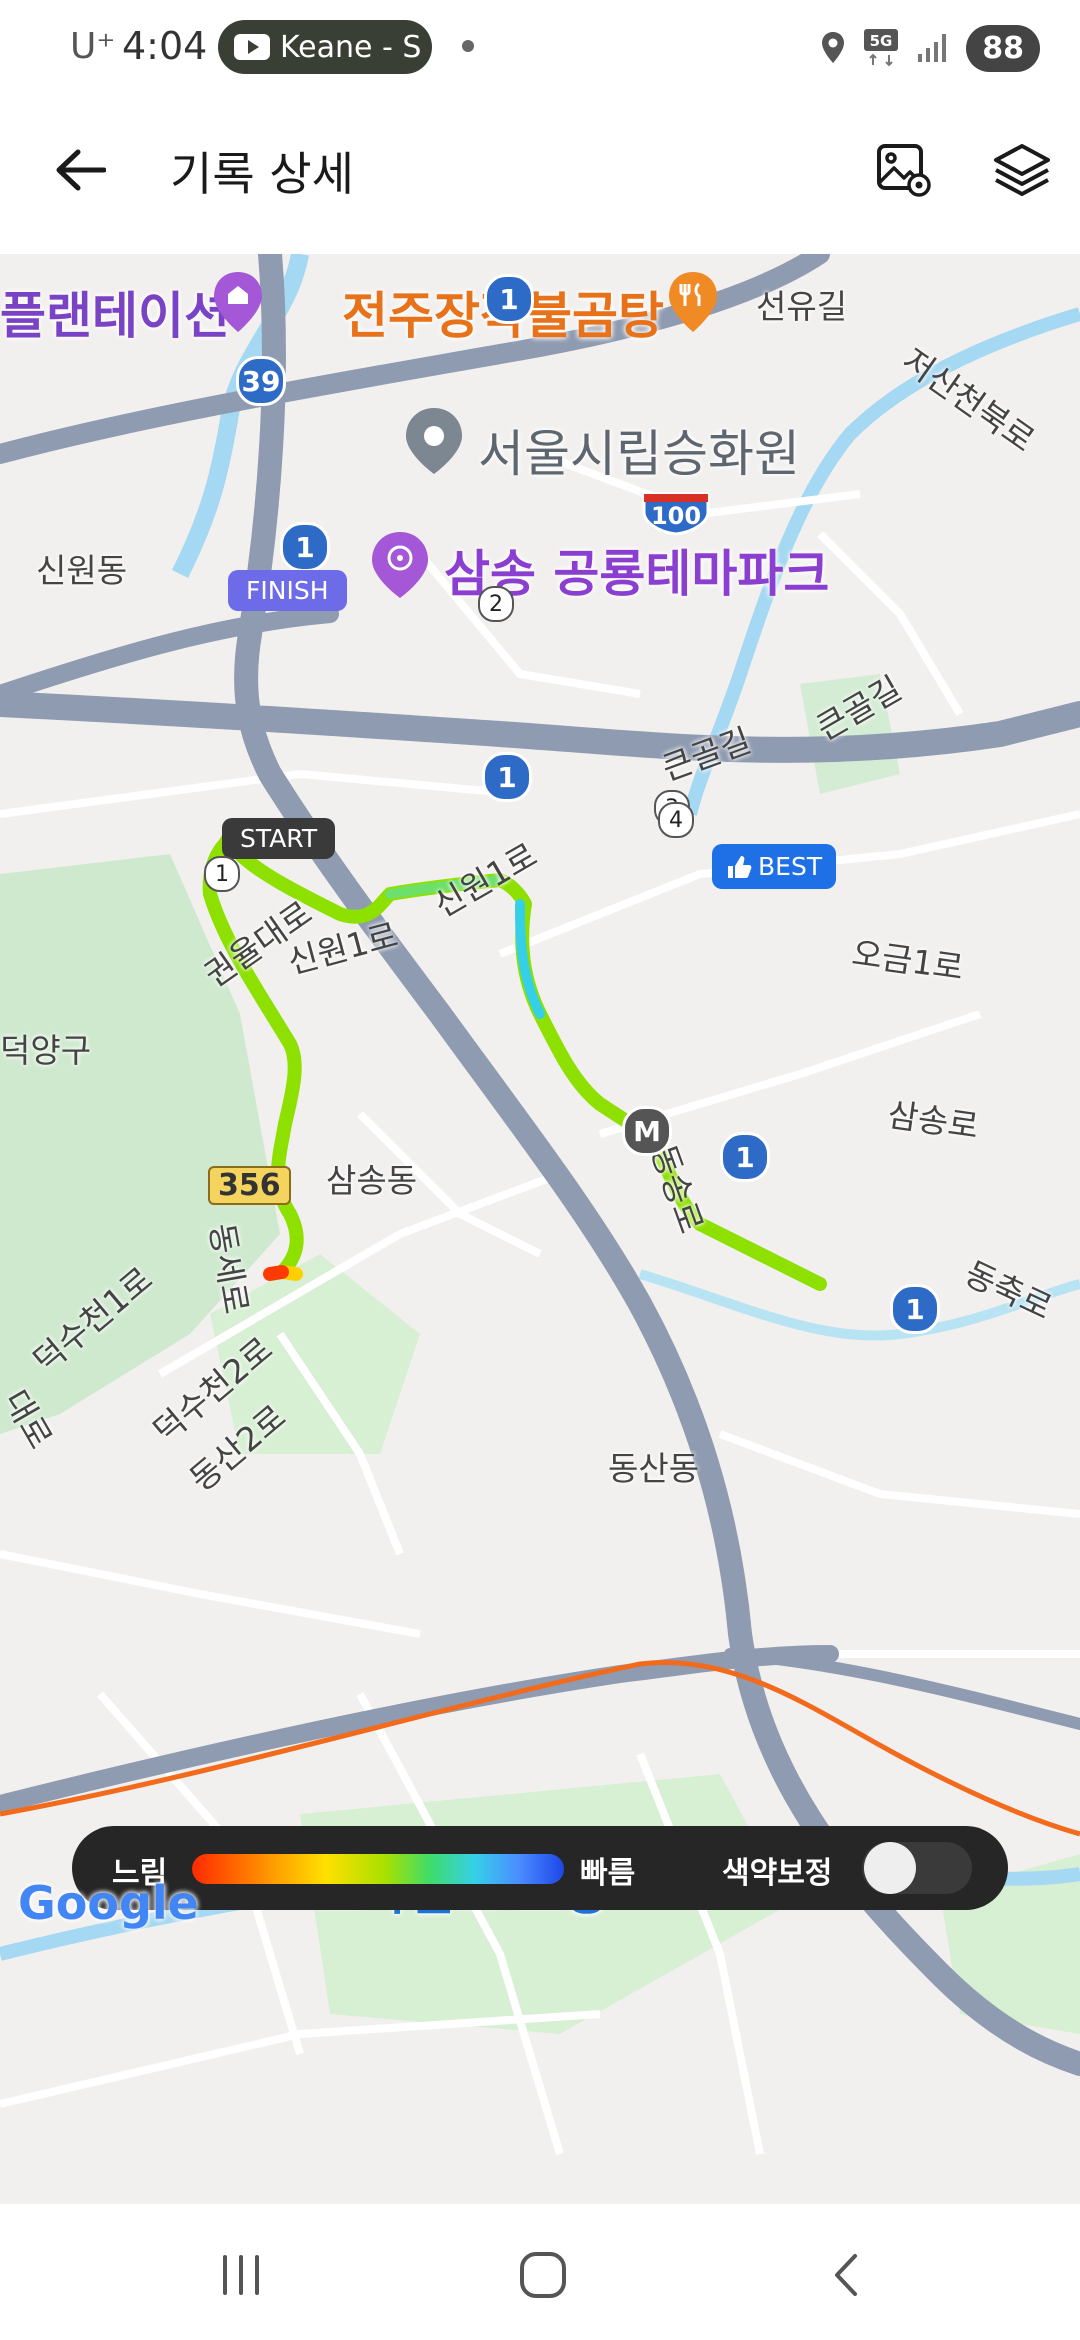 This screenshot has width=1080, height=2340. I want to click on map-layers-button, so click(1022, 170).